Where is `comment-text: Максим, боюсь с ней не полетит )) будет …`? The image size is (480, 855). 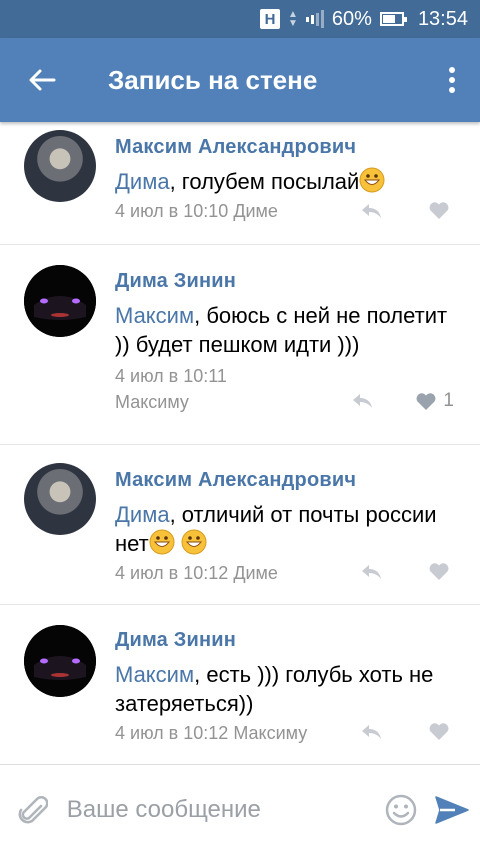 comment-text: Максим, боюсь с ней не полетит )) будет … is located at coordinates (281, 330).